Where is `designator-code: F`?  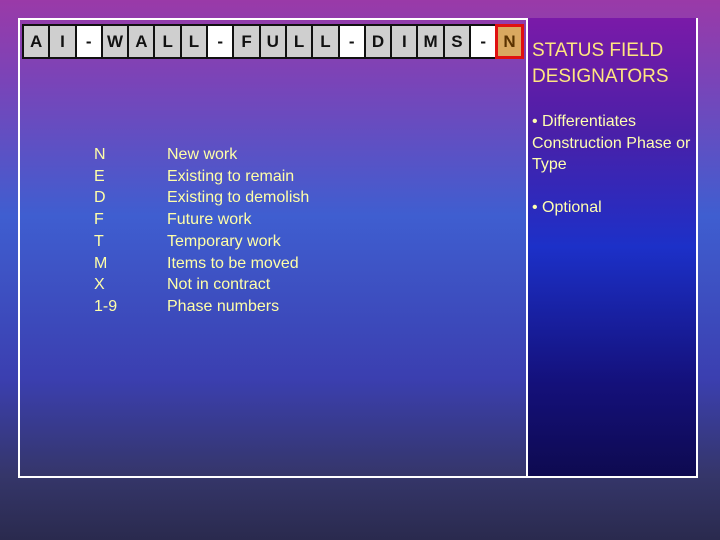
designator-code: F is located at coordinates (99, 220).